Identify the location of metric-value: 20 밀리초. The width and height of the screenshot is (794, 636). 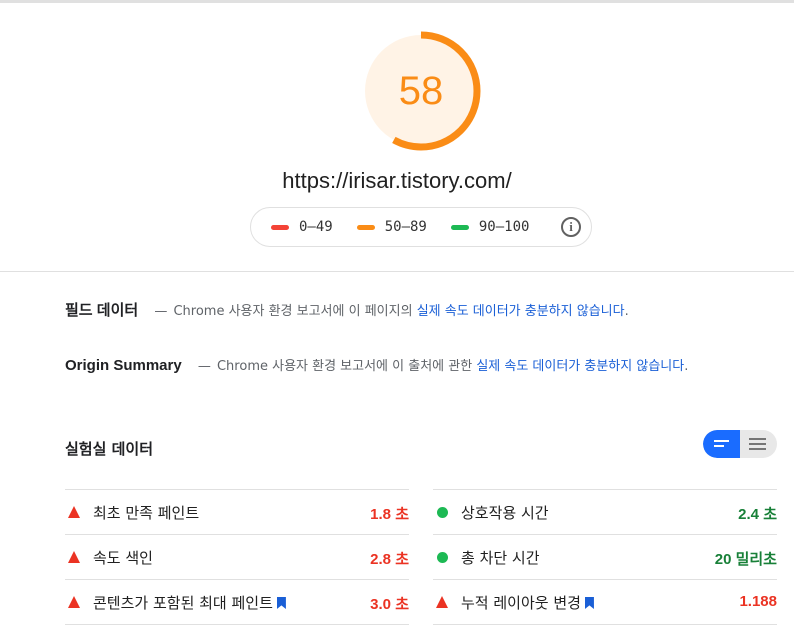
(745, 559).